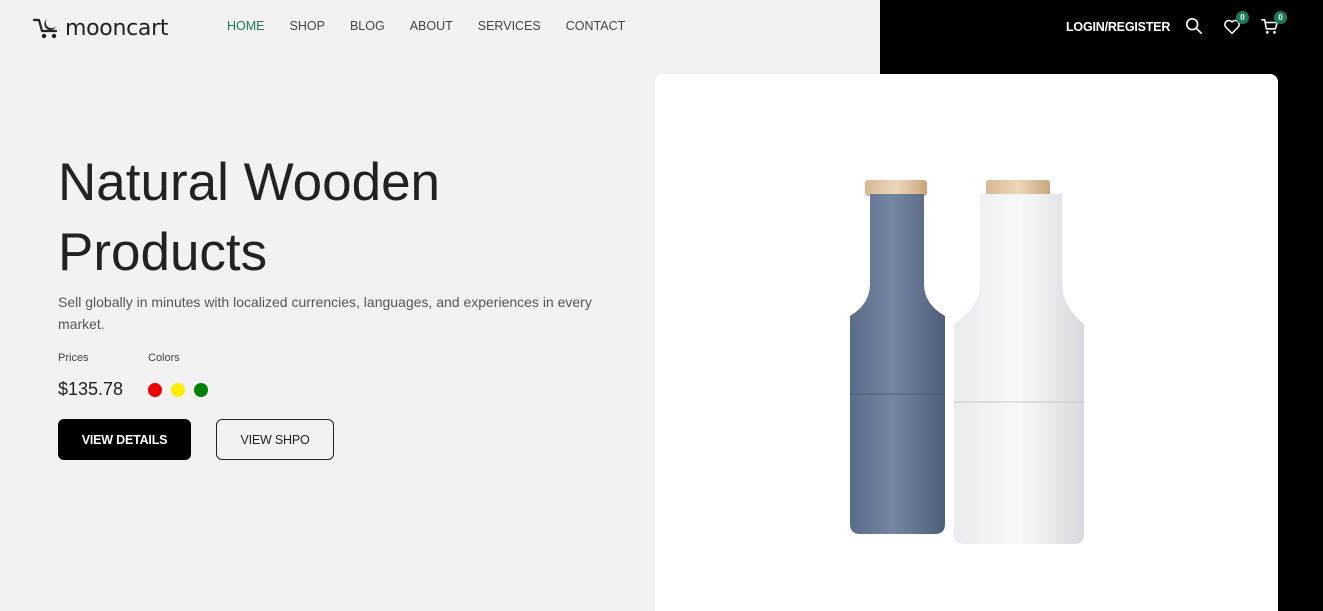 The image size is (1323, 611). Describe the element at coordinates (91, 389) in the screenshot. I see `product-price: $135.78` at that location.